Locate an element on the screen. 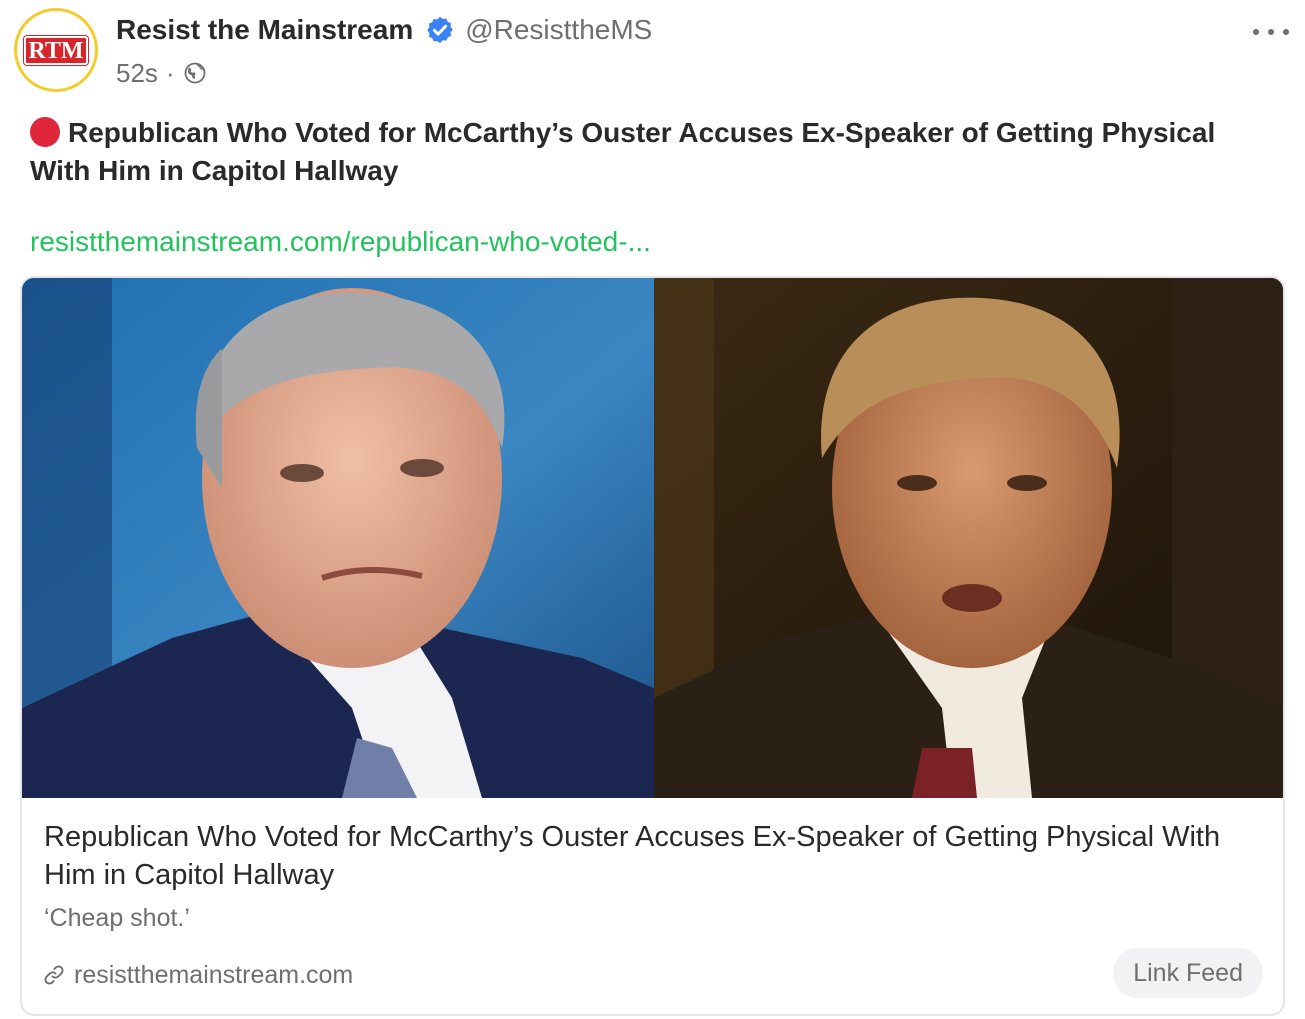  avatar: RTM is located at coordinates (56, 50).